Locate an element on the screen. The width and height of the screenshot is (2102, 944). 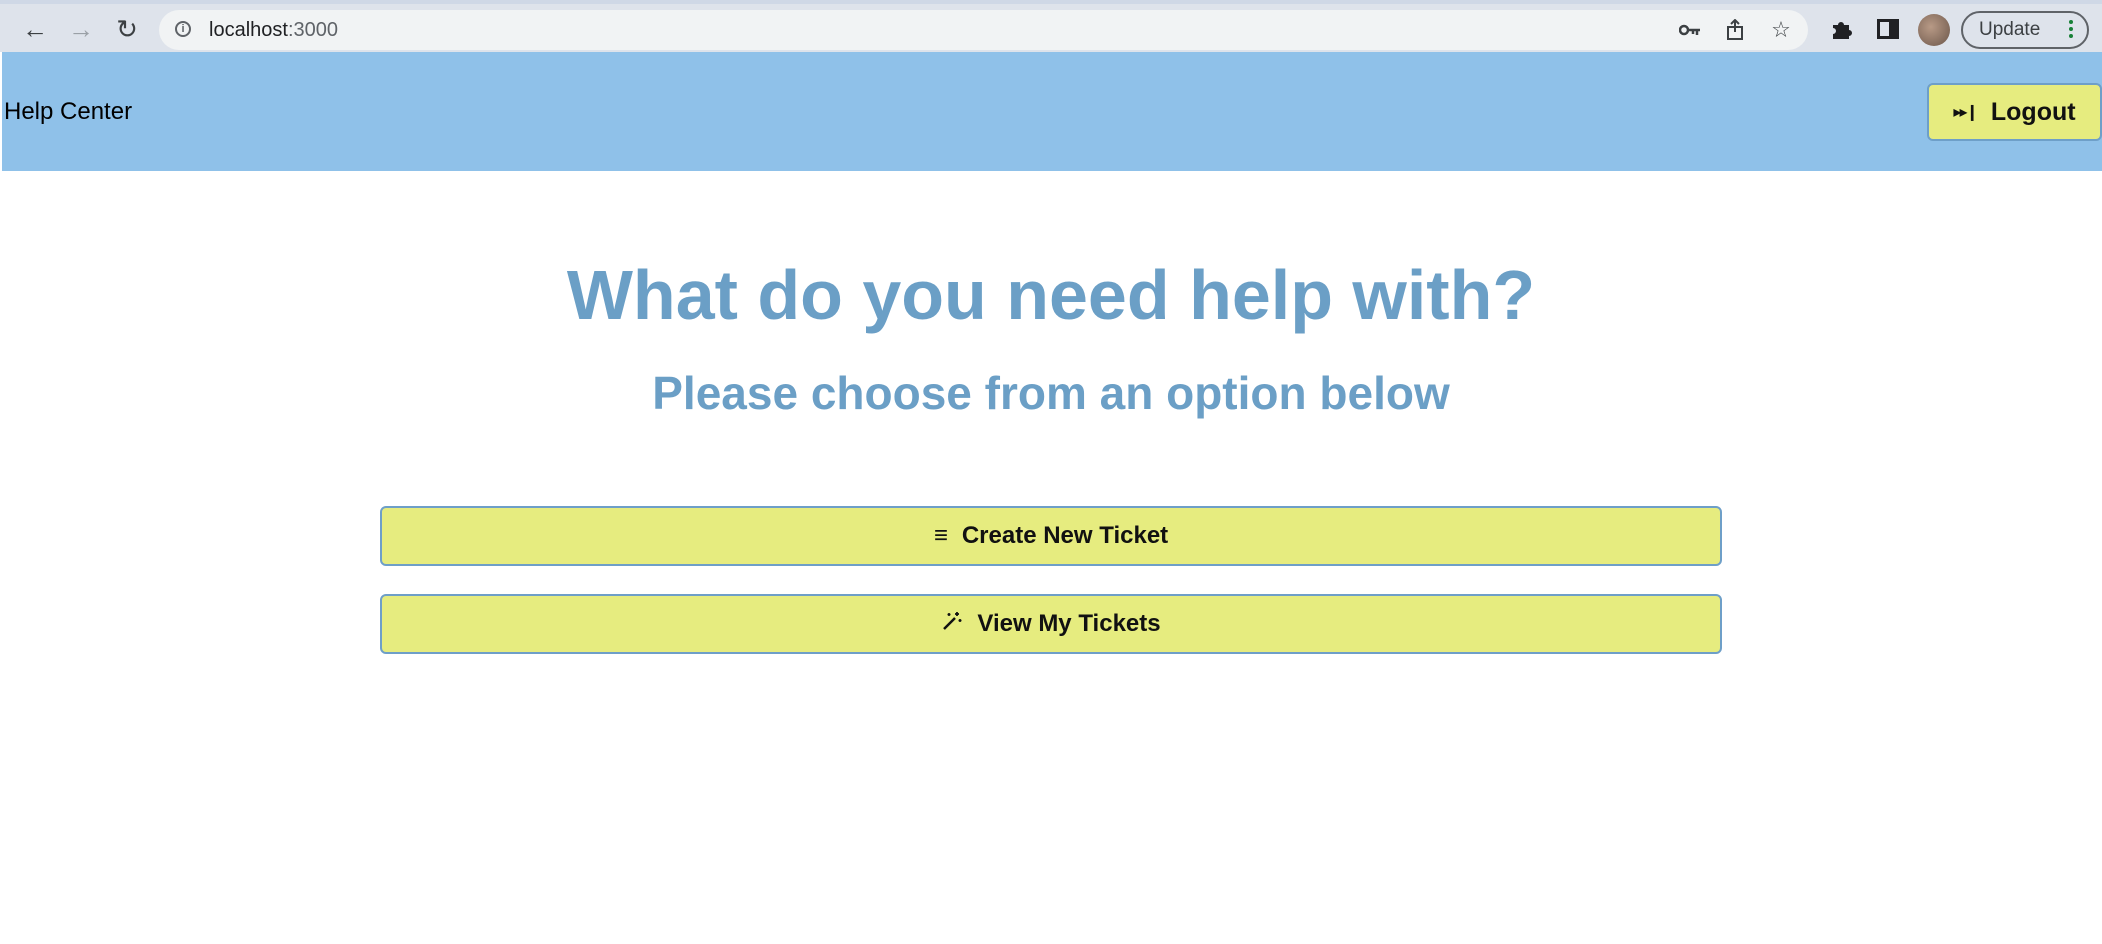
magic-wand-icon is located at coordinates (952, 624).